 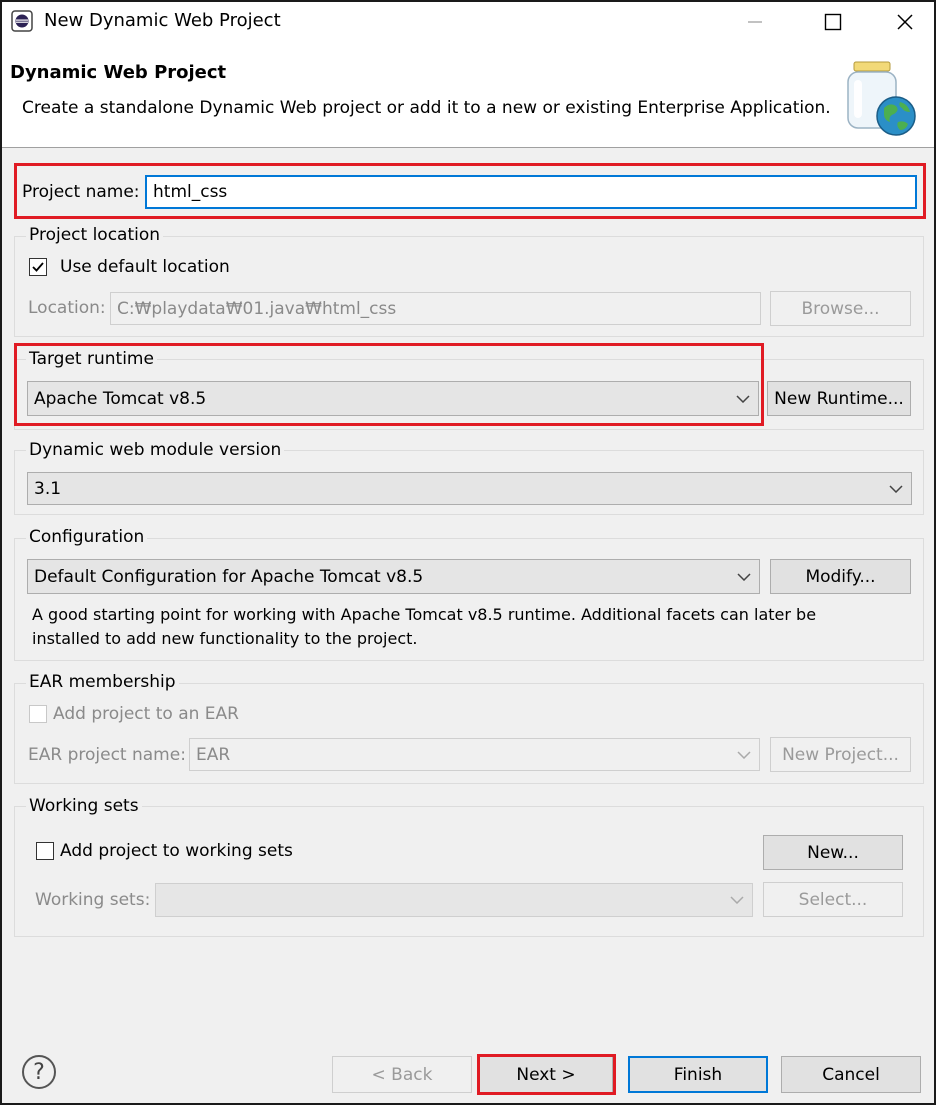 What do you see at coordinates (120, 398) in the screenshot?
I see `target-runtime-value: Apache Tomcat v8.5` at bounding box center [120, 398].